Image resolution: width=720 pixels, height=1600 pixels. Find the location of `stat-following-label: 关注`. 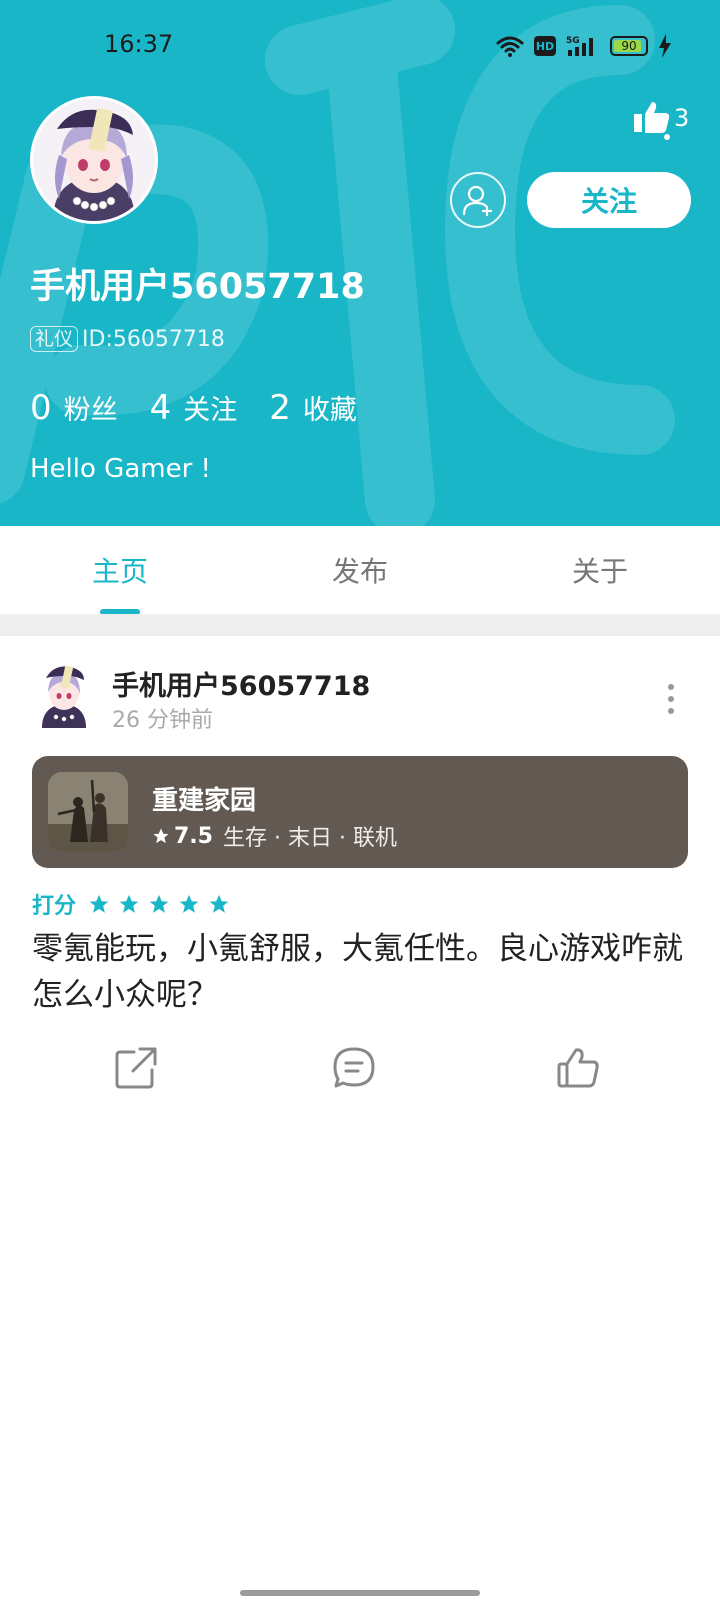

stat-following-label: 关注 is located at coordinates (210, 410).